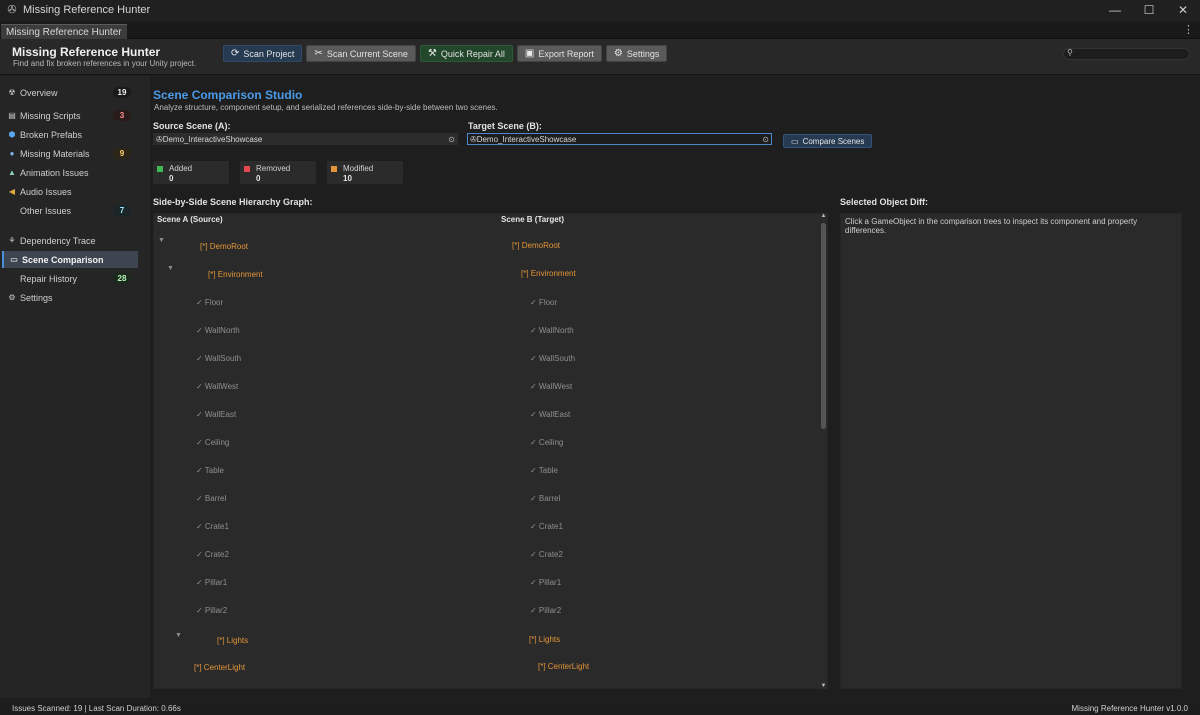  I want to click on tree-node-b: [*] Lights, so click(544, 639).